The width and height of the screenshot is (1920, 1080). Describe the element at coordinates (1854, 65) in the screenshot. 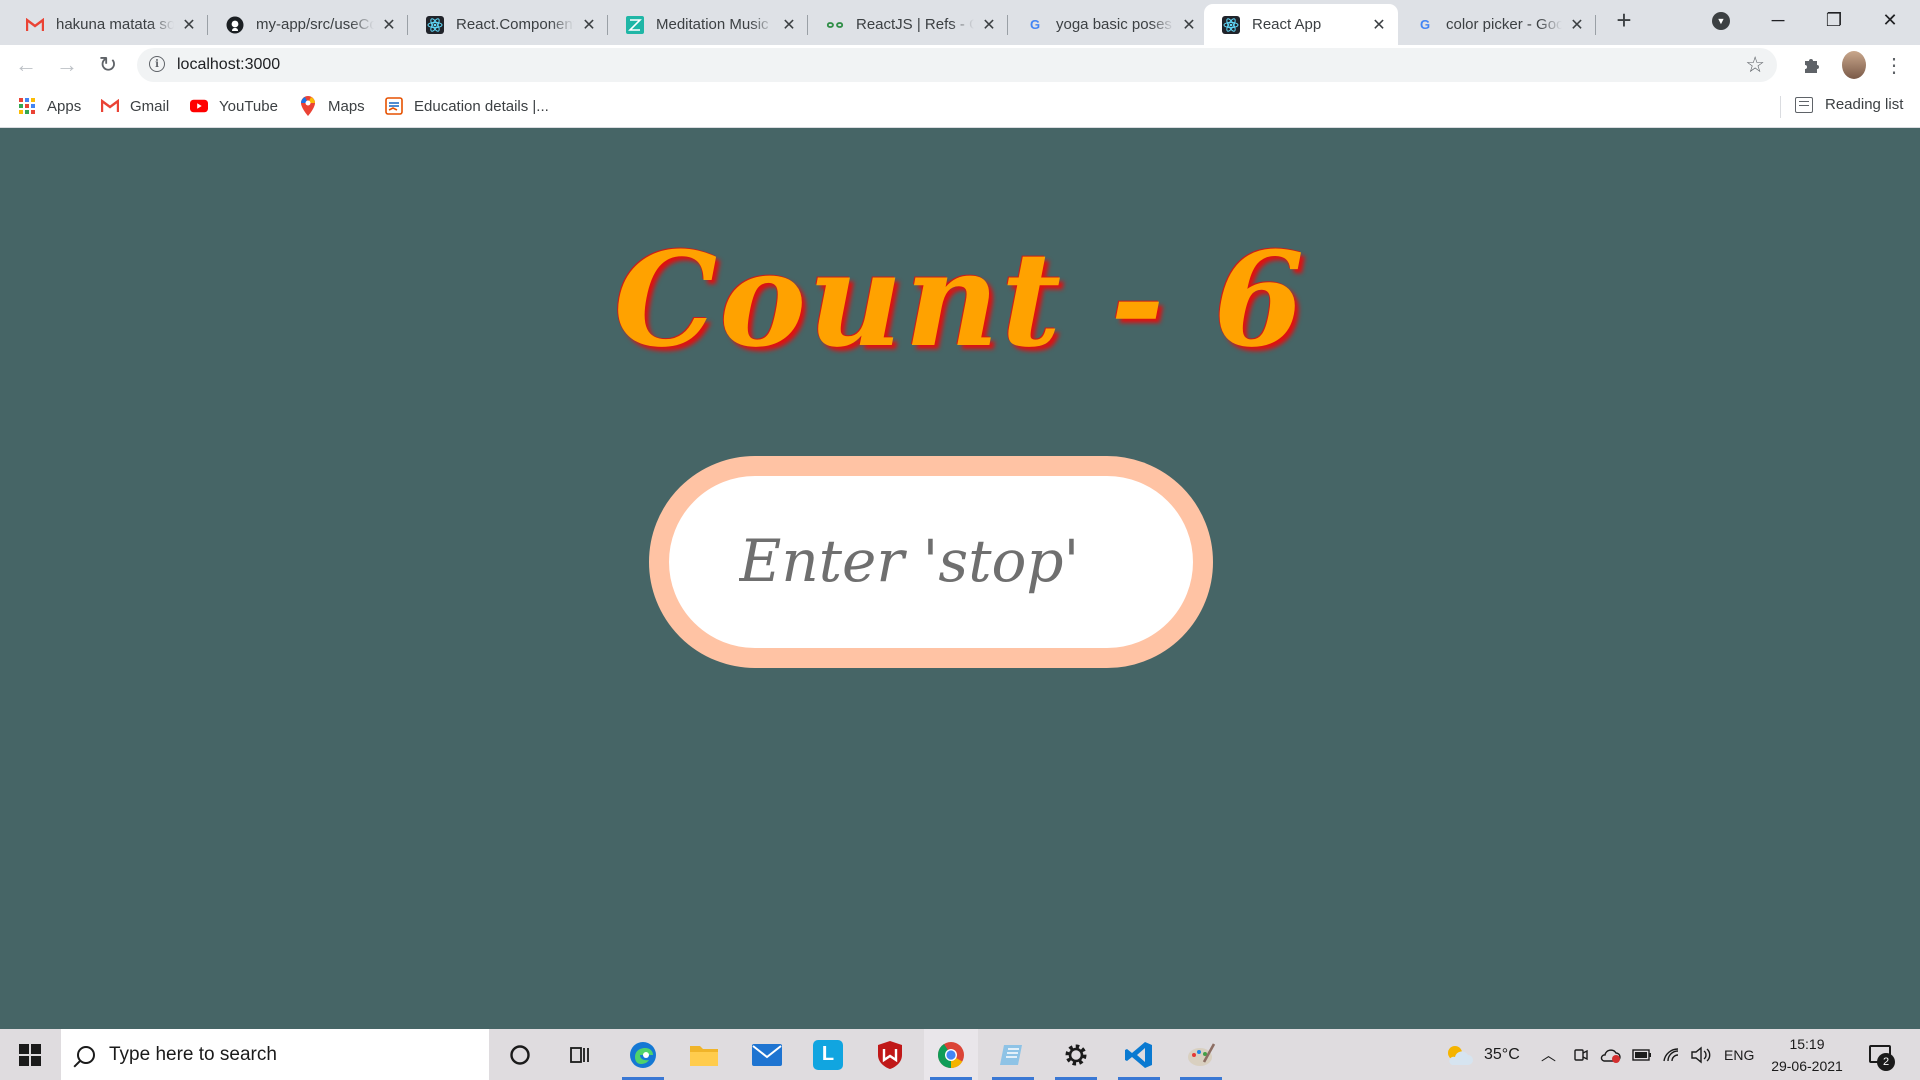

I see `profile-avatar` at that location.